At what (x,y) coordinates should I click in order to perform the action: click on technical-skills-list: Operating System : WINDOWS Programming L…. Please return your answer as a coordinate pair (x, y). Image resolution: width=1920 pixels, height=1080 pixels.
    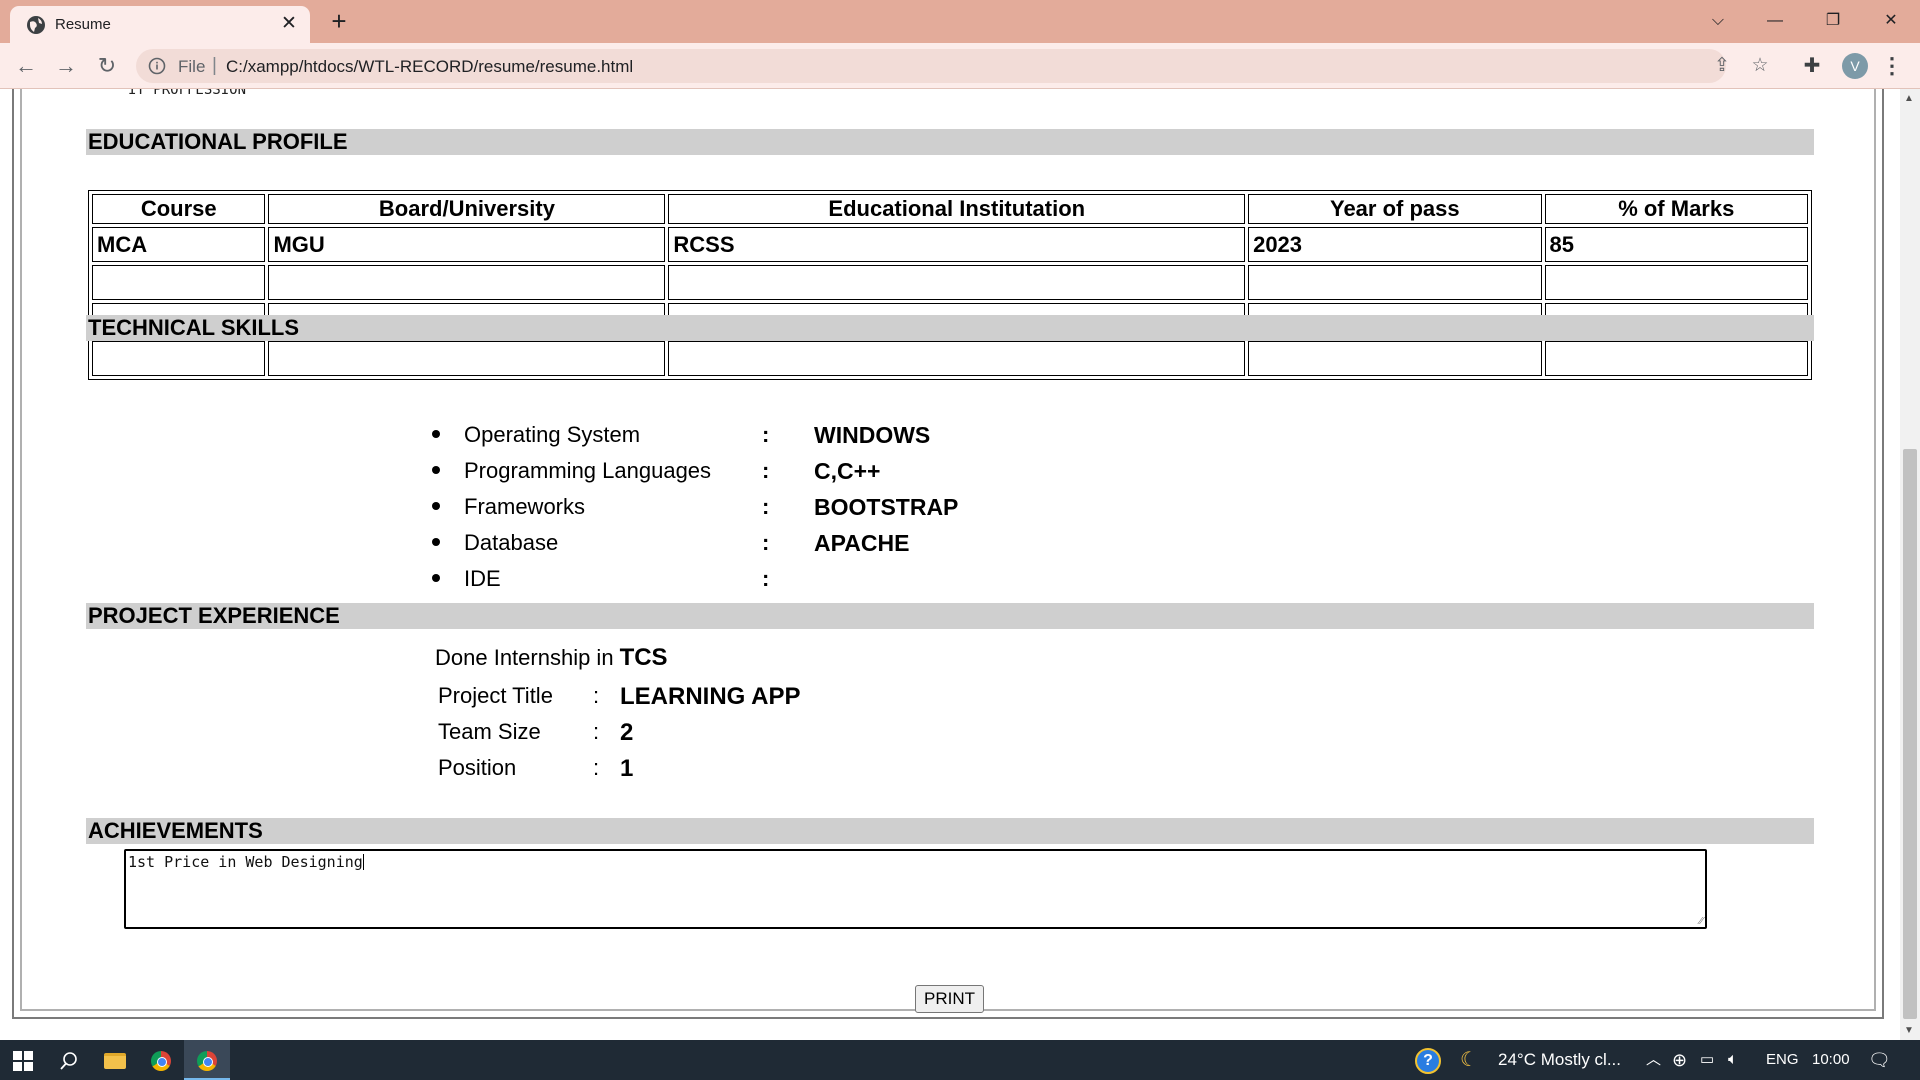
    Looking at the image, I should click on (780, 512).